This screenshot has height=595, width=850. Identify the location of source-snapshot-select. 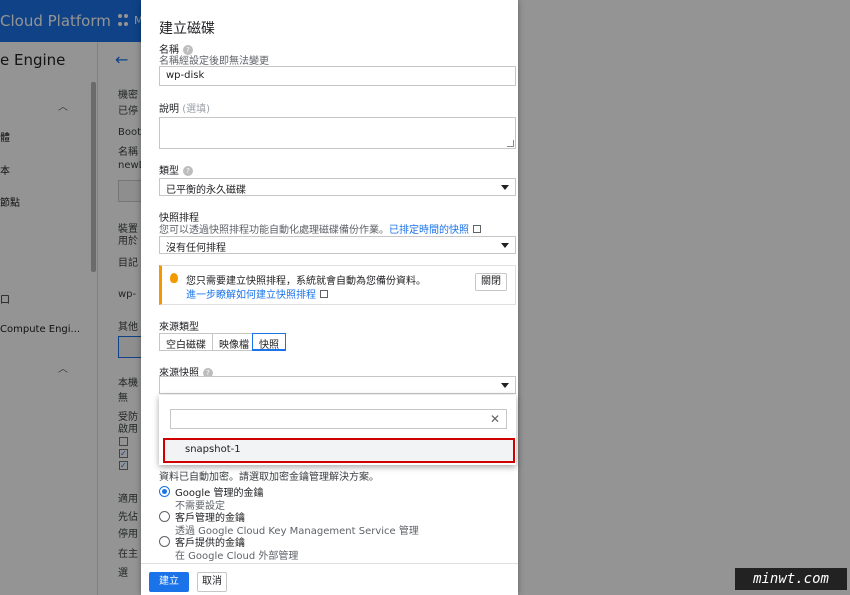
(337, 385).